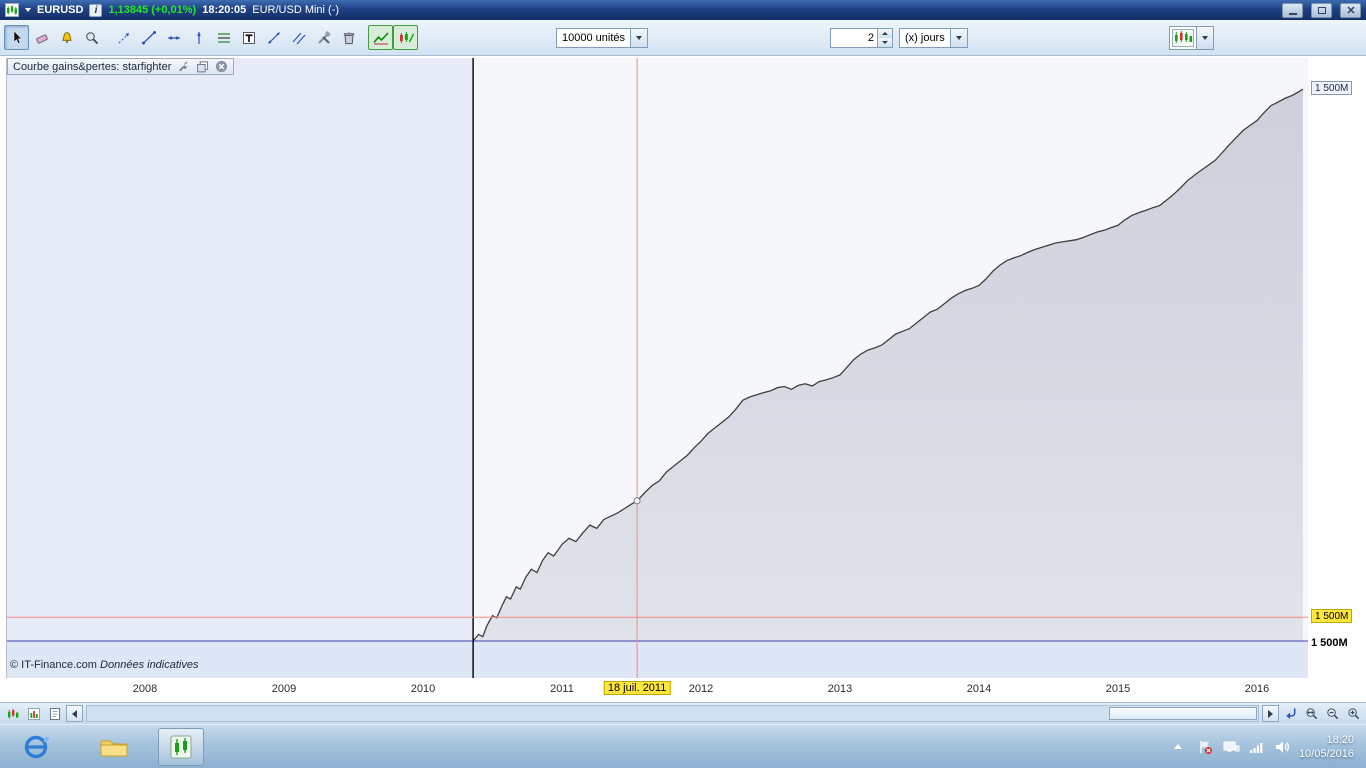  I want to click on x-axis-year-label: 2014, so click(979, 689).